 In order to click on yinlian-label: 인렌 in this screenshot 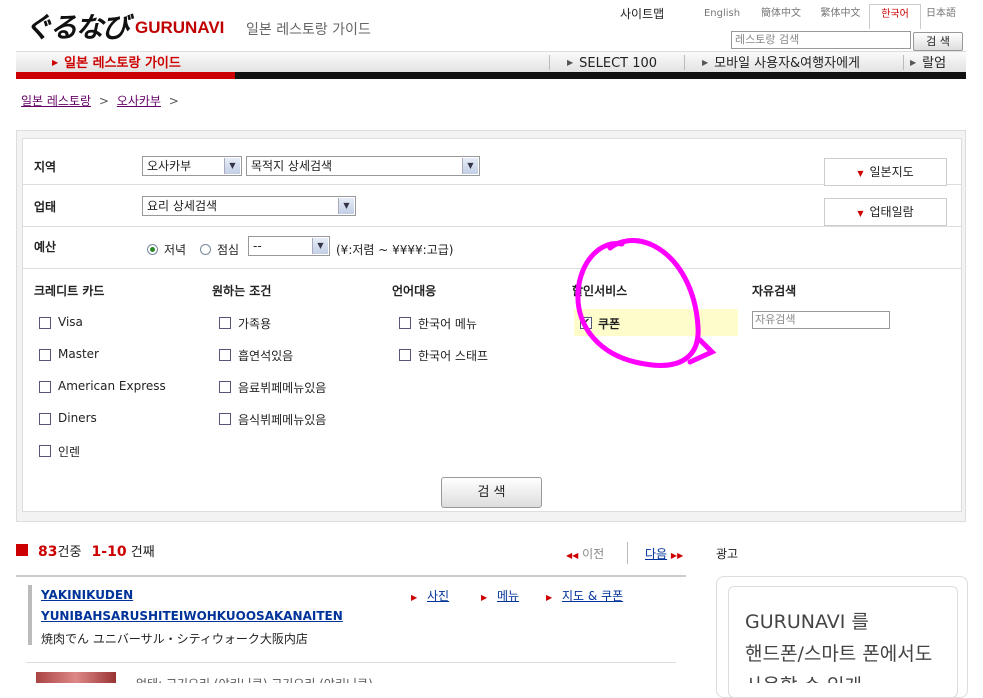, I will do `click(69, 452)`.